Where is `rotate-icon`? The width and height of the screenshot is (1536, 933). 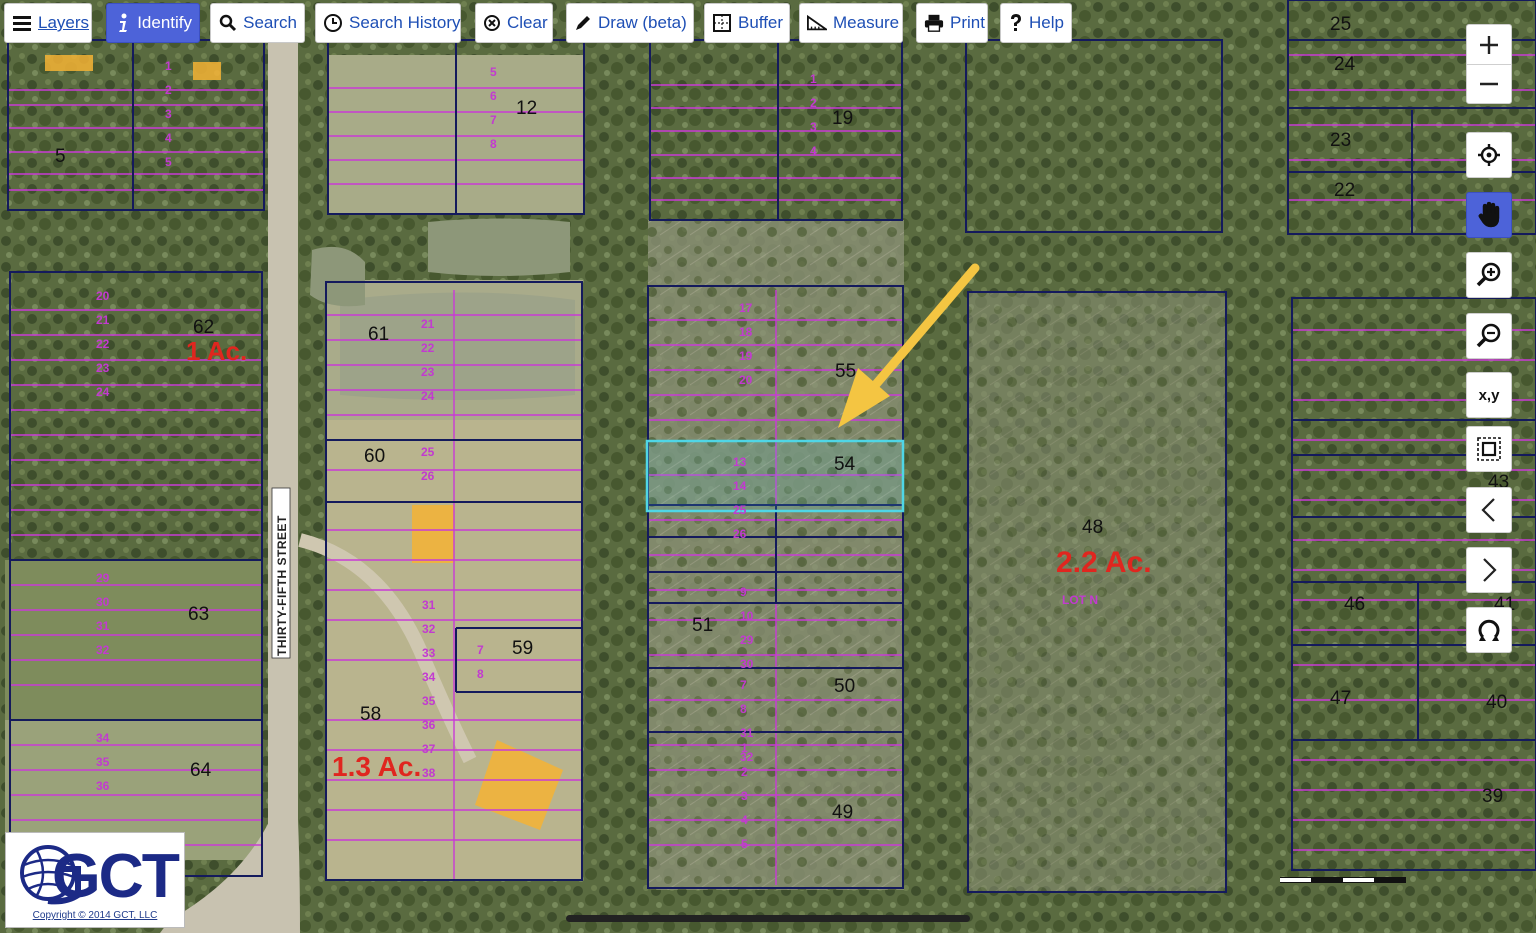 rotate-icon is located at coordinates (1489, 630).